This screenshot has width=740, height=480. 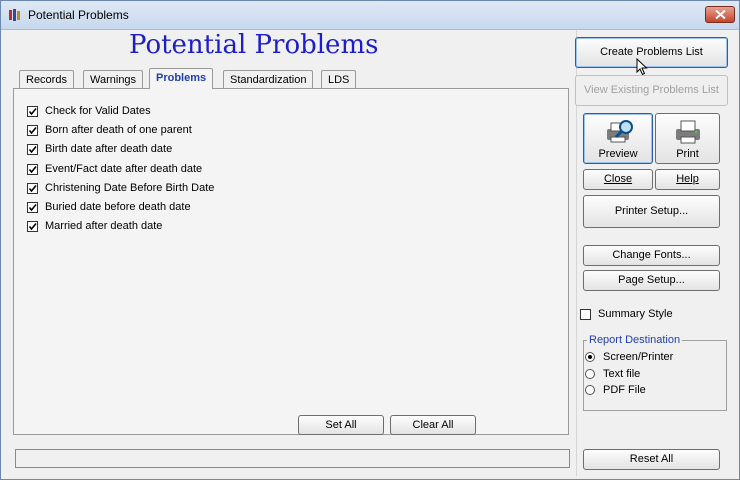 I want to click on reset-all-button: Reset All, so click(x=651, y=459).